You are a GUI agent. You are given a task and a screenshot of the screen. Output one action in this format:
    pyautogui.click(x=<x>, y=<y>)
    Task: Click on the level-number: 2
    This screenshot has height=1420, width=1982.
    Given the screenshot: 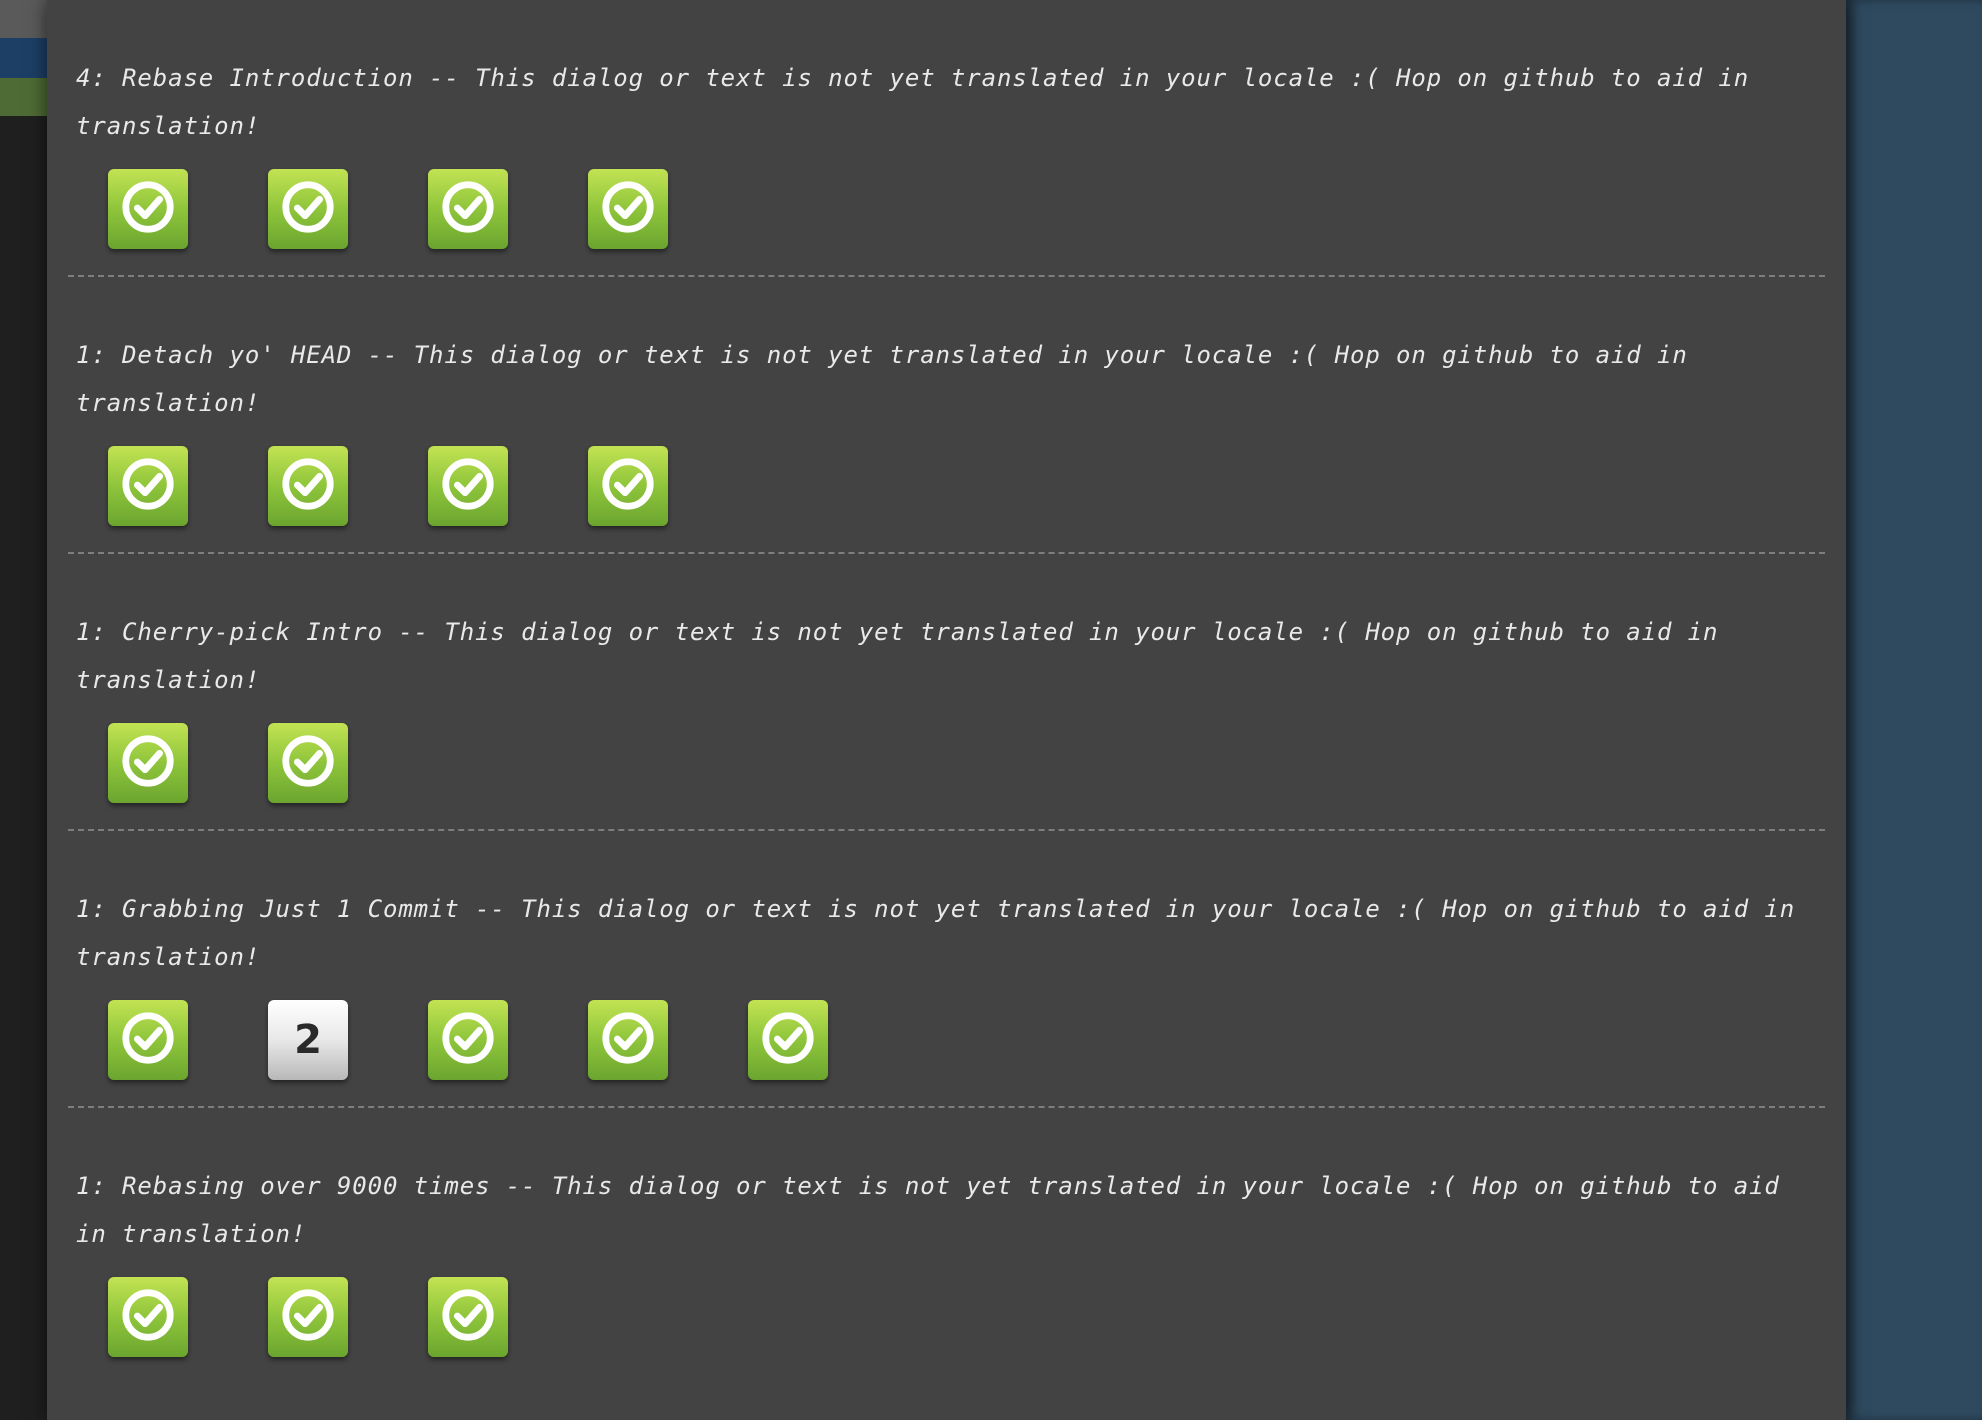 What is the action you would take?
    pyautogui.click(x=308, y=1040)
    